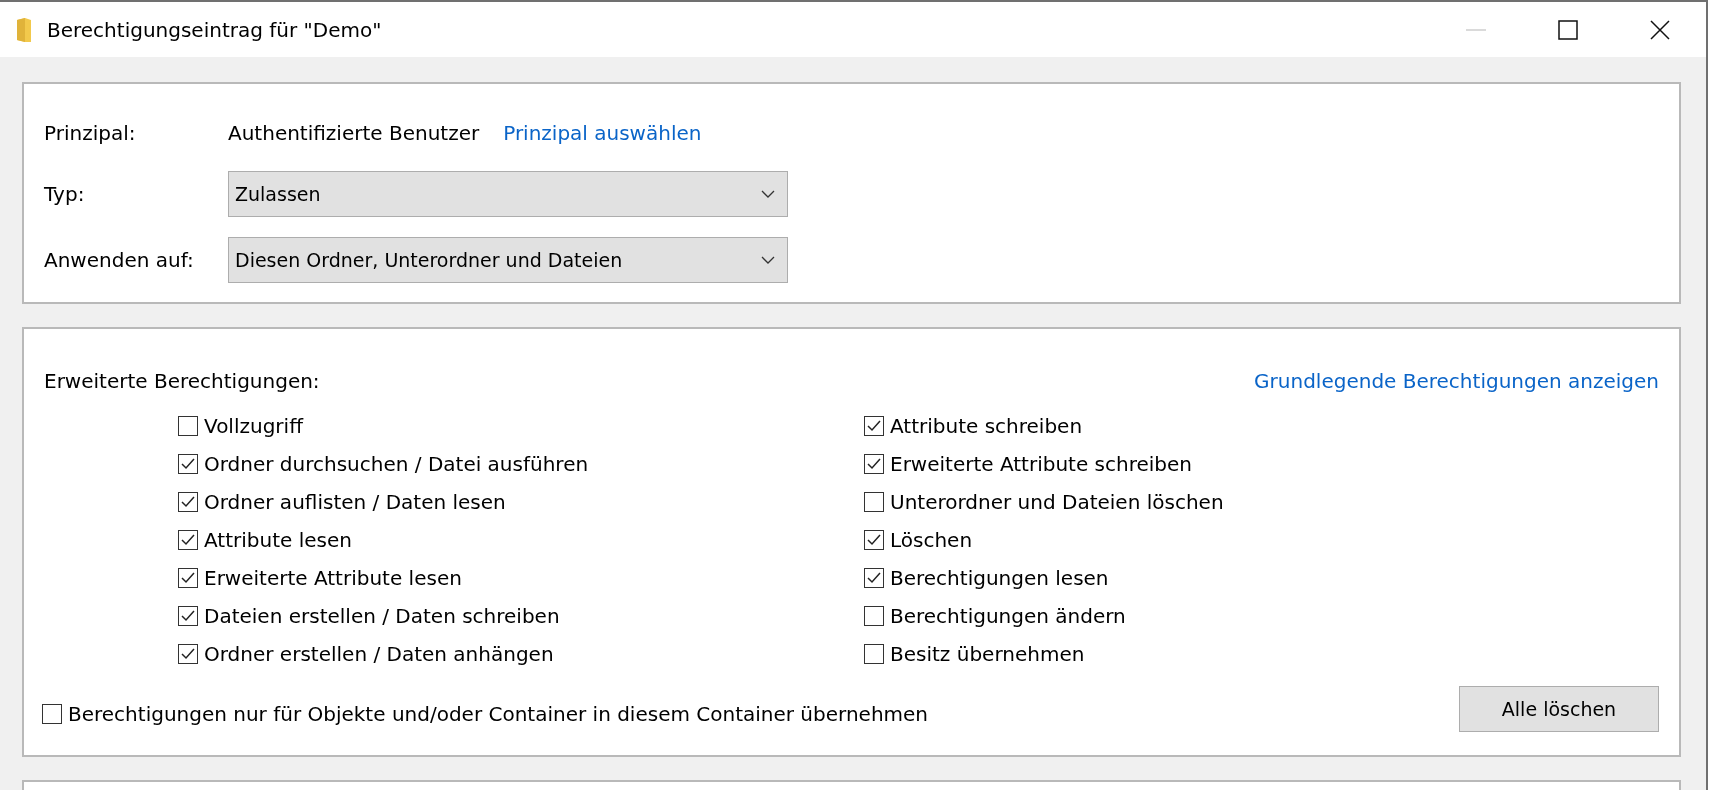  What do you see at coordinates (999, 578) in the screenshot?
I see `checkbox-label: Berechtigungen lesen` at bounding box center [999, 578].